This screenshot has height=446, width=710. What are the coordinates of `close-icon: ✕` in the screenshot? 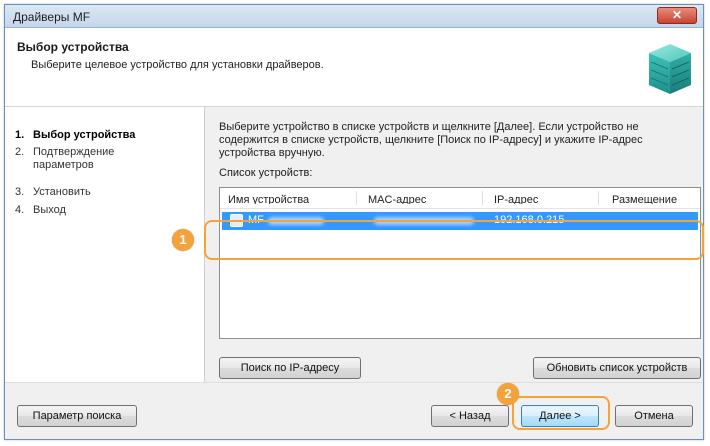 It's located at (677, 15).